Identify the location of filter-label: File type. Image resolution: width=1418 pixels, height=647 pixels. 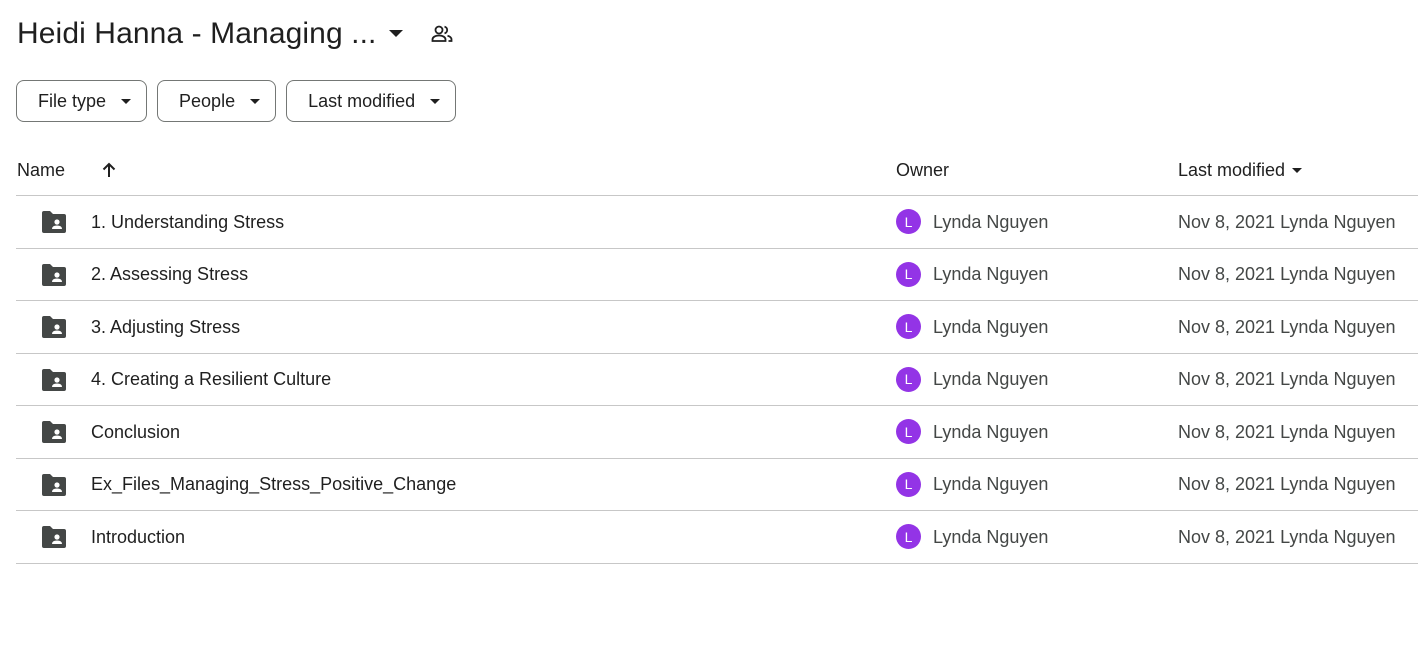
(72, 100).